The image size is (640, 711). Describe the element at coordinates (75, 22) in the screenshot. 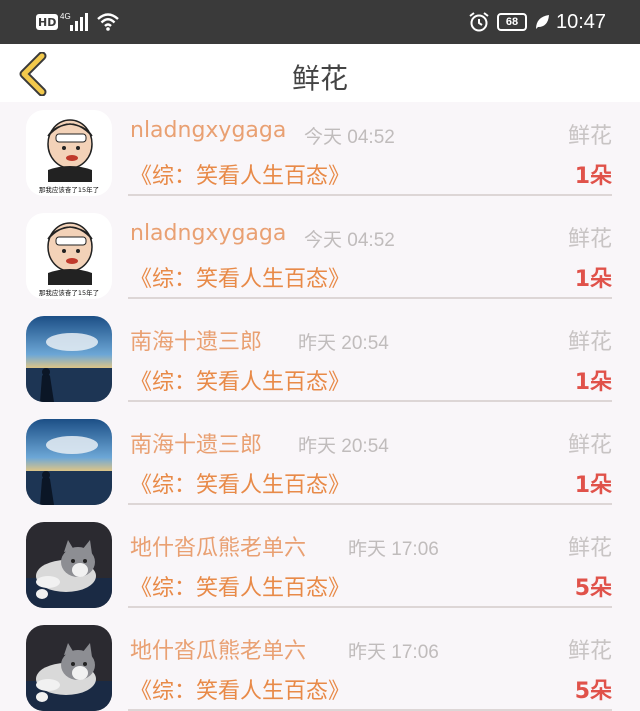

I see `signal-icon: 4G` at that location.